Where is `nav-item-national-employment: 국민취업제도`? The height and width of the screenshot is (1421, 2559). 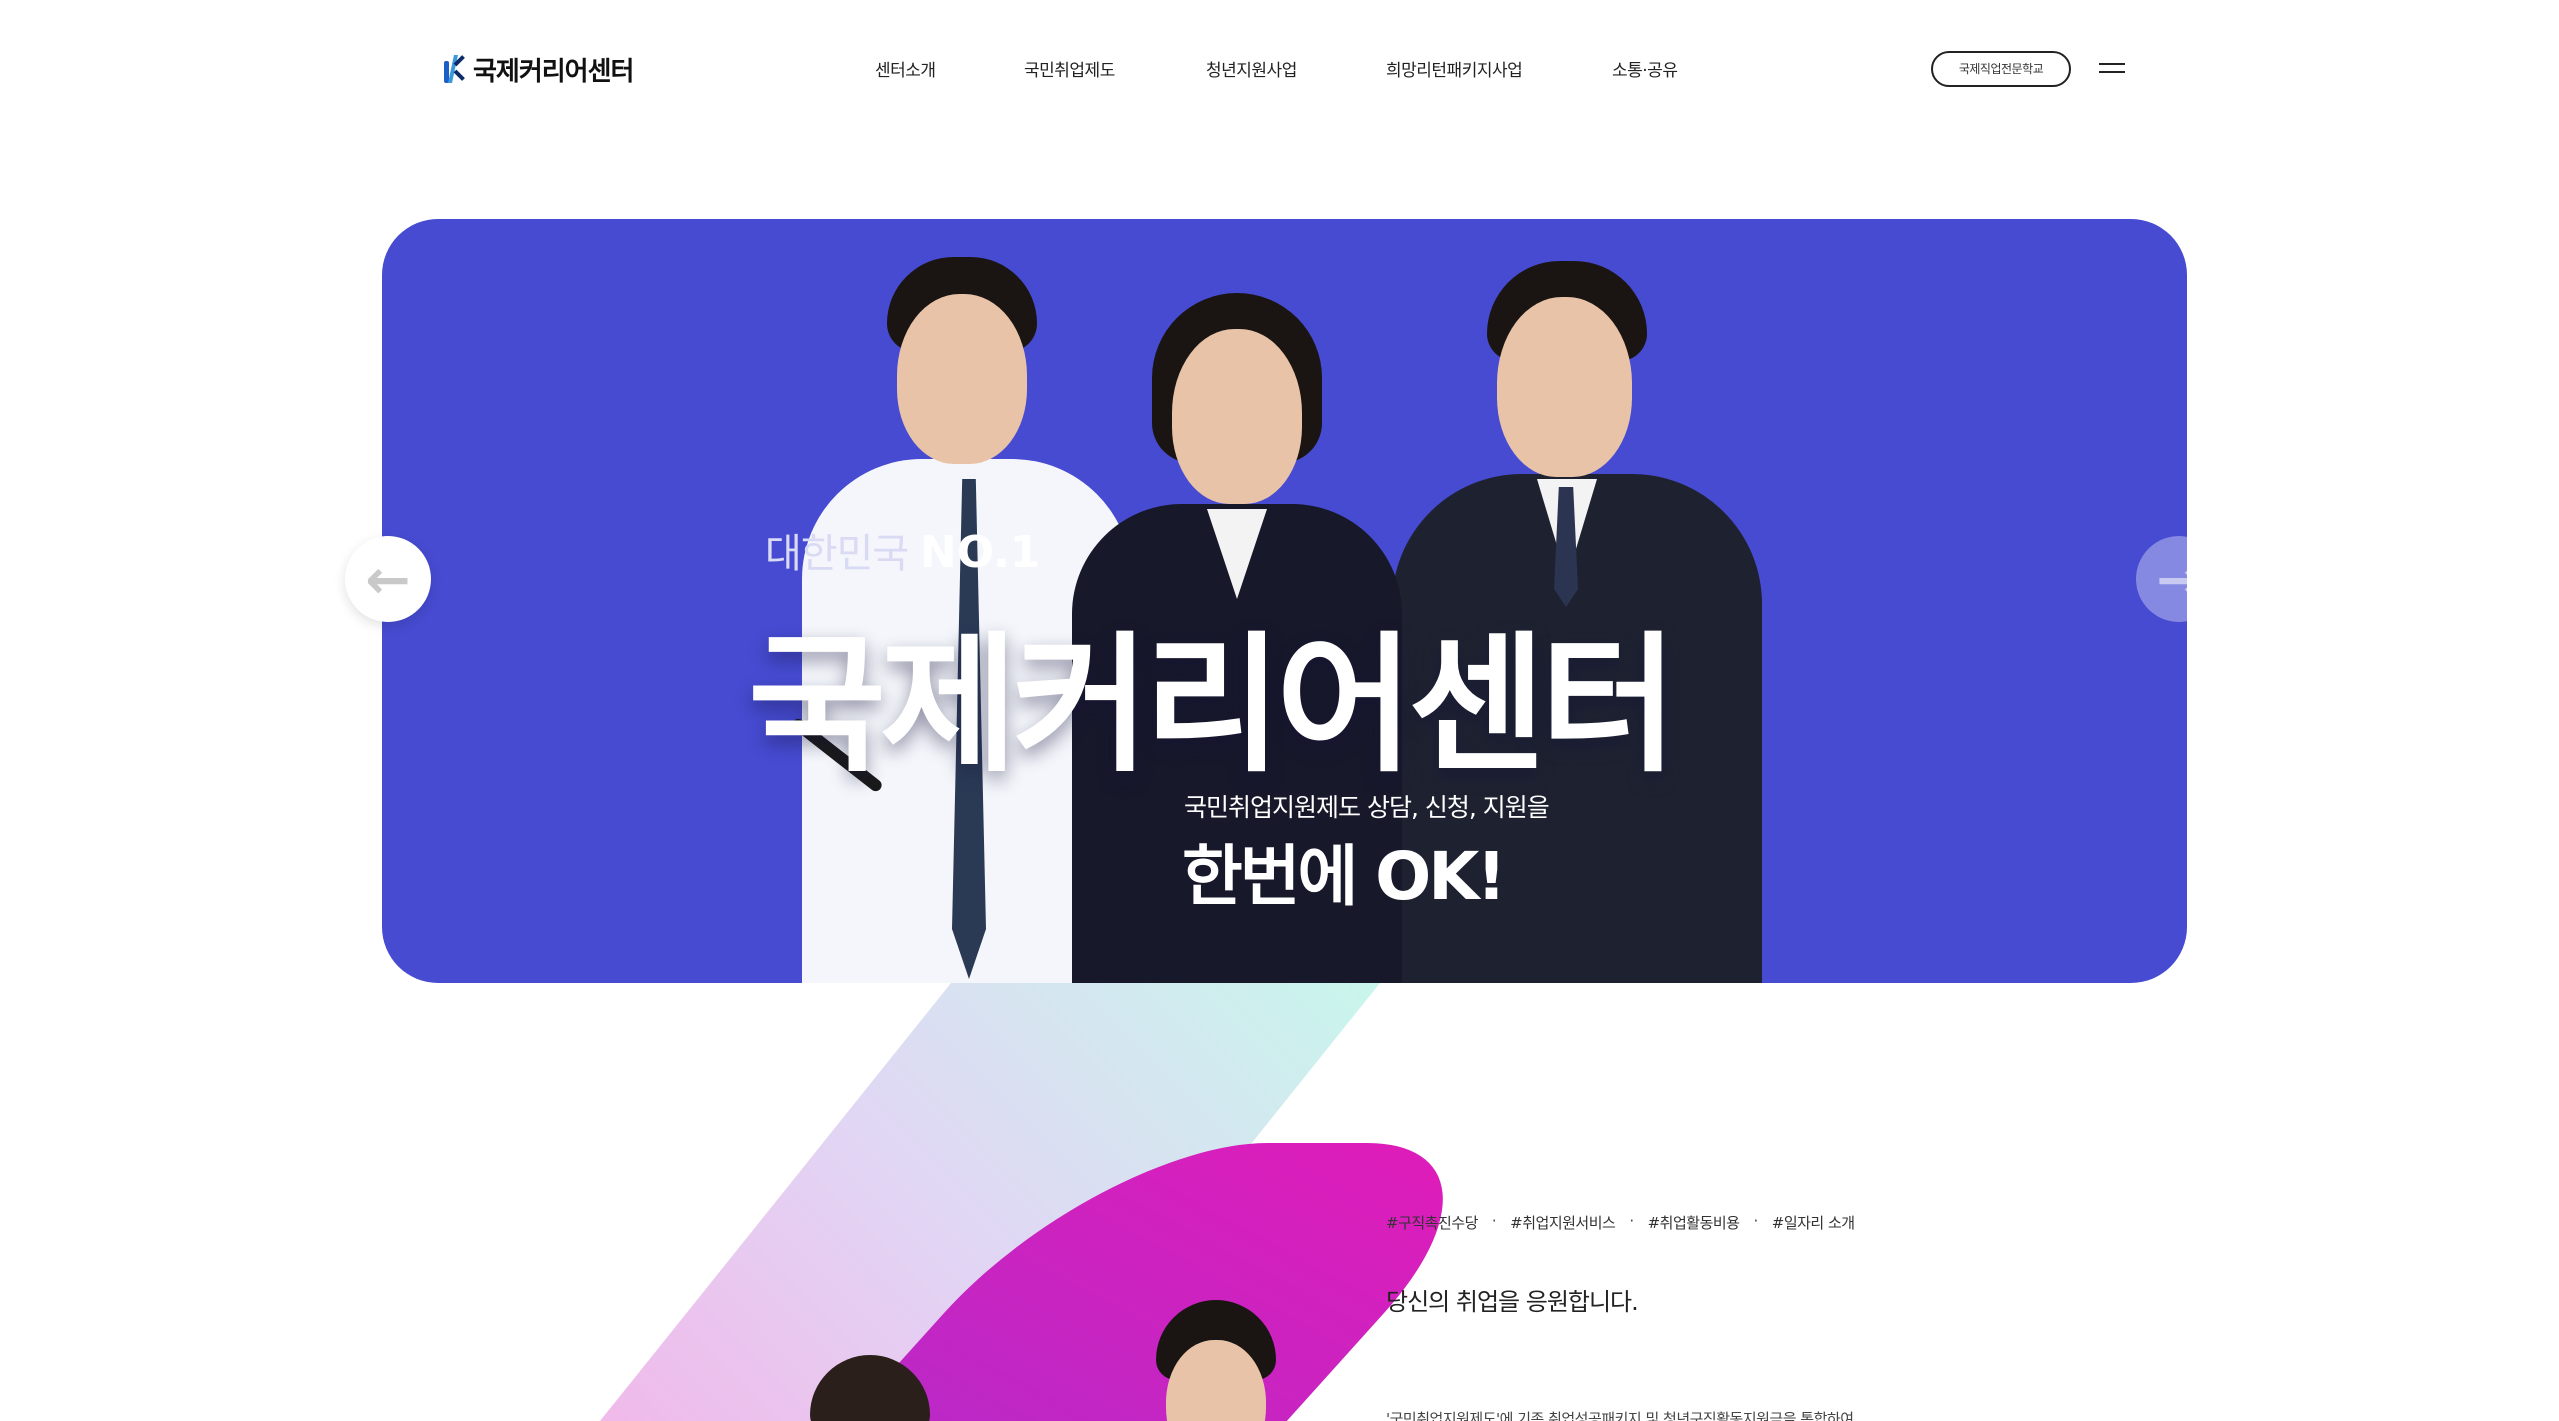
nav-item-national-employment: 국민취업제도 is located at coordinates (1069, 68).